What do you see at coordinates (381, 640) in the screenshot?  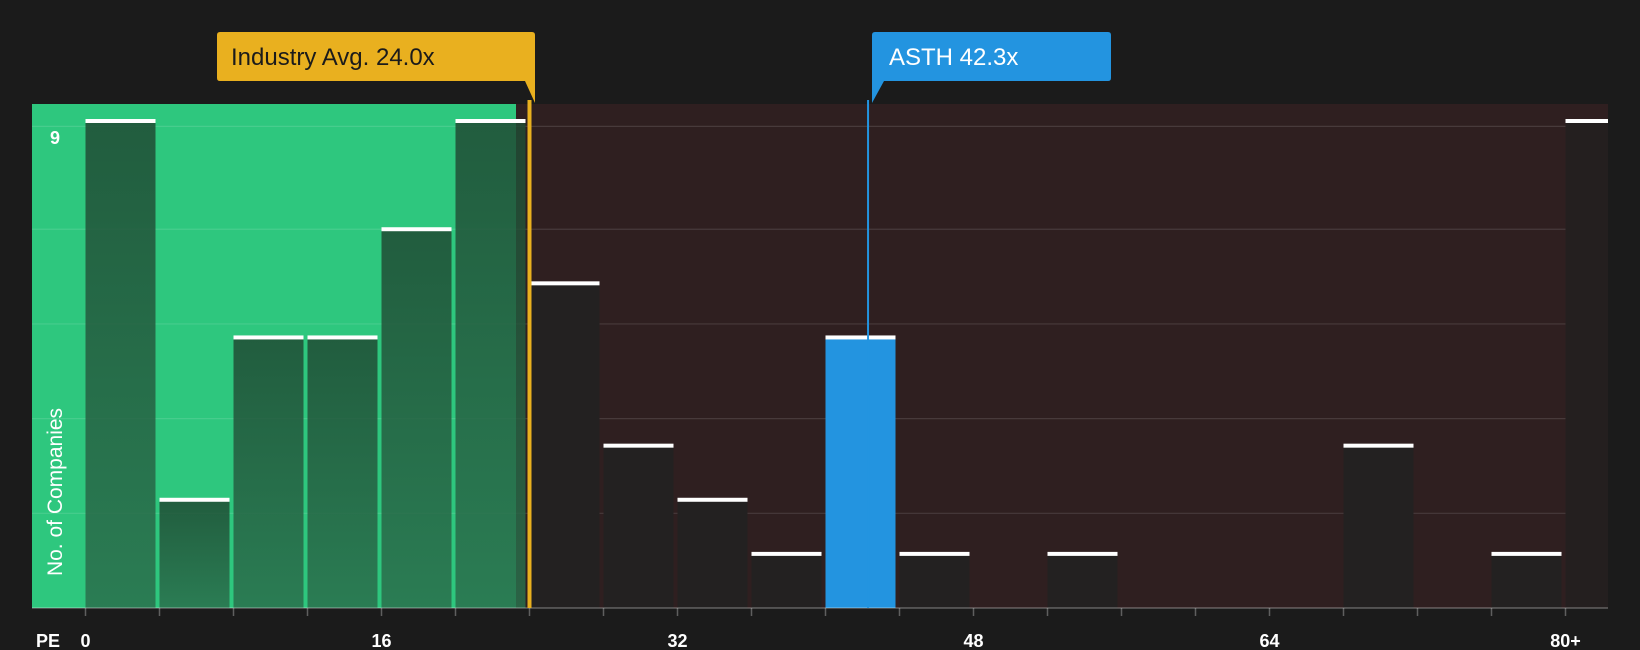 I see `x-tick-label: 16` at bounding box center [381, 640].